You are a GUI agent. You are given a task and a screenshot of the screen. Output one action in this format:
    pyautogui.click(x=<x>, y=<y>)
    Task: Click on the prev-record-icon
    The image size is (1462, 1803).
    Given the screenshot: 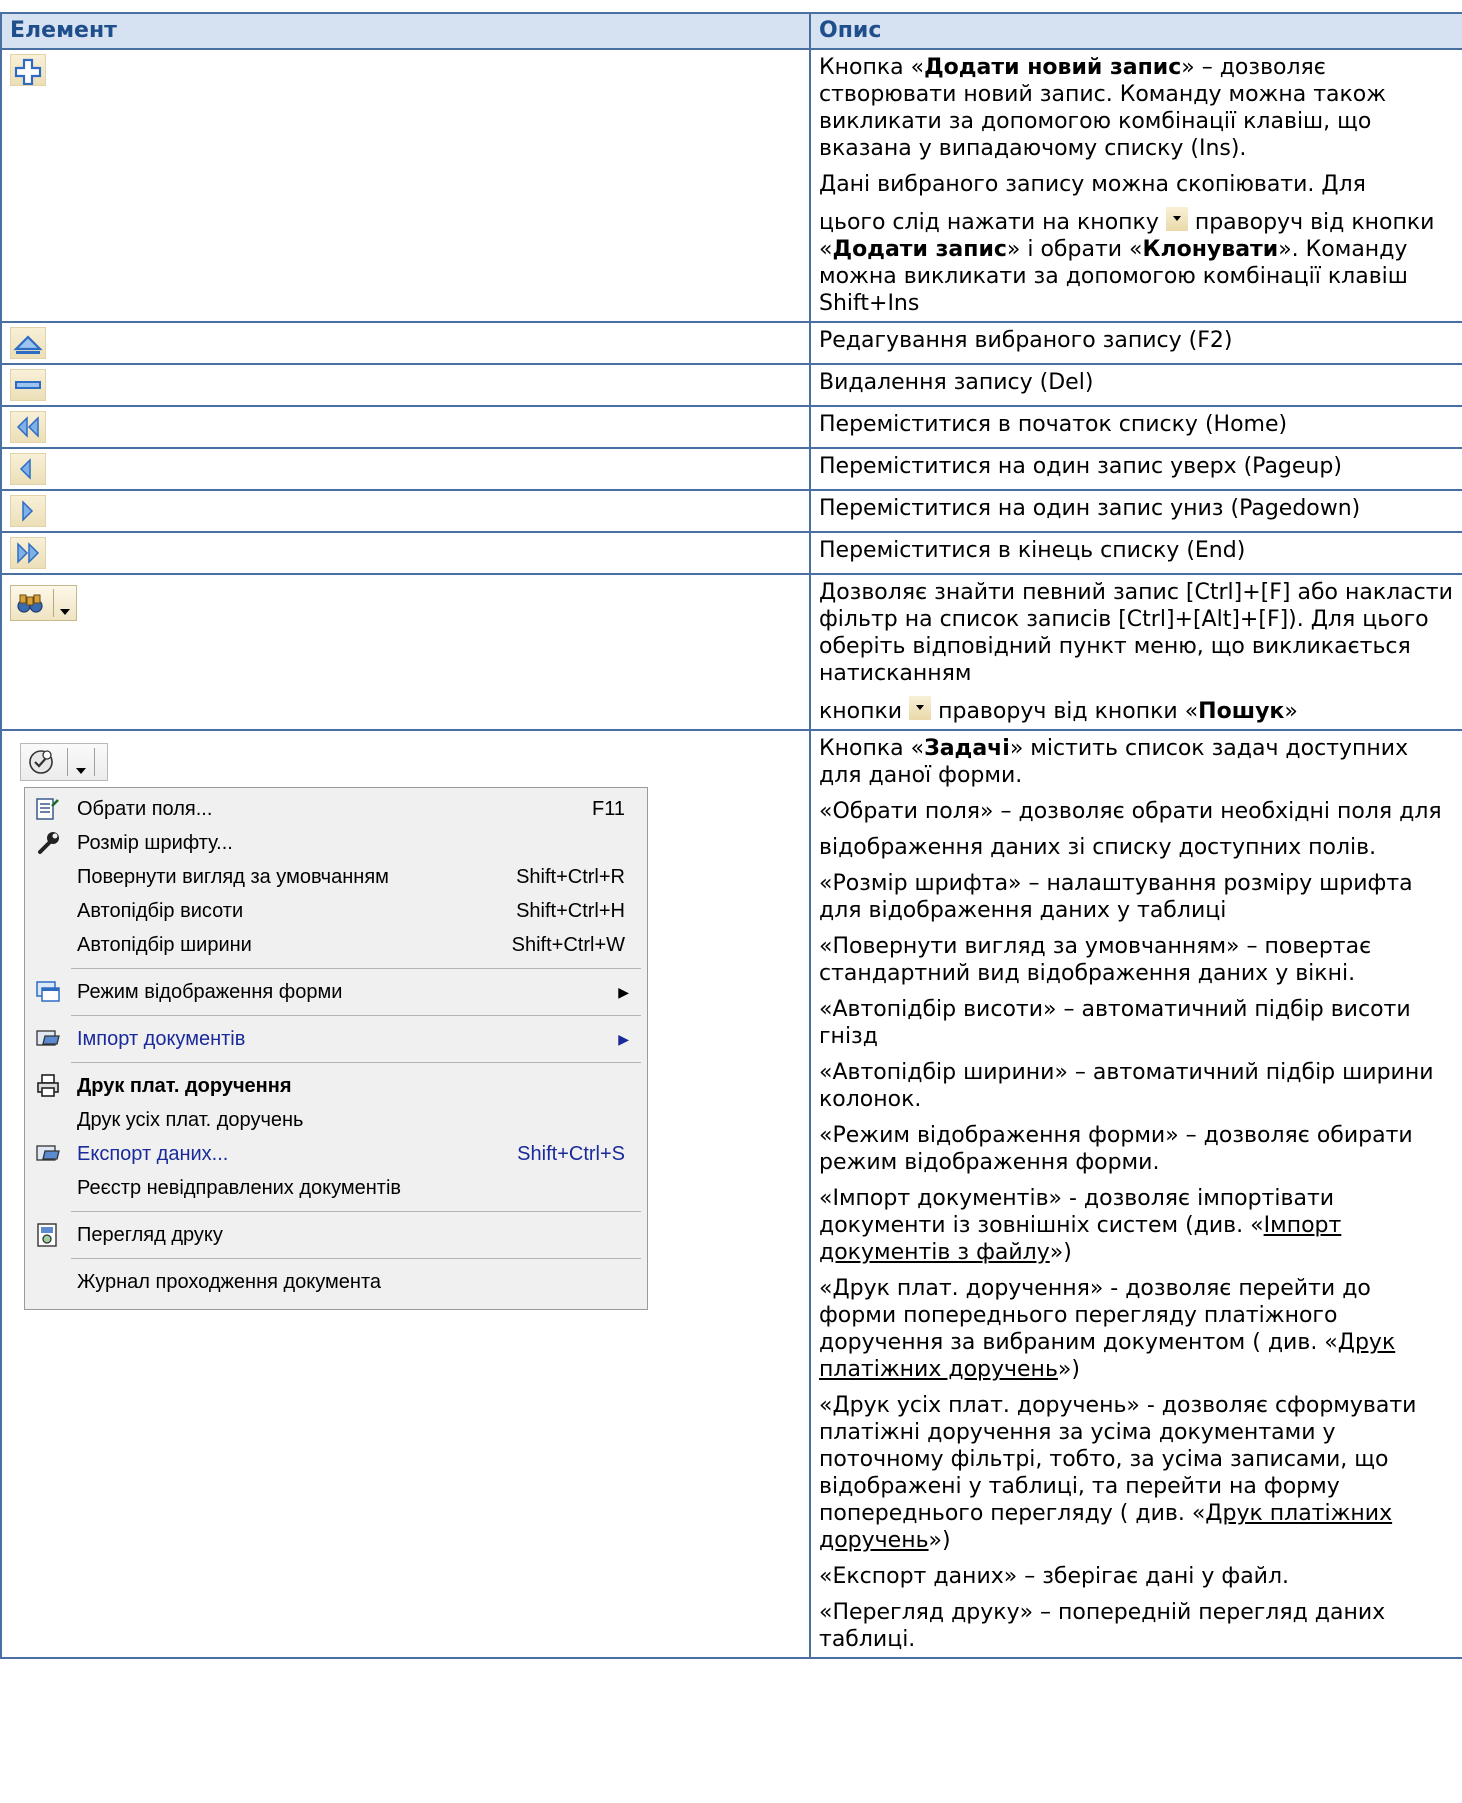 What is the action you would take?
    pyautogui.click(x=28, y=469)
    